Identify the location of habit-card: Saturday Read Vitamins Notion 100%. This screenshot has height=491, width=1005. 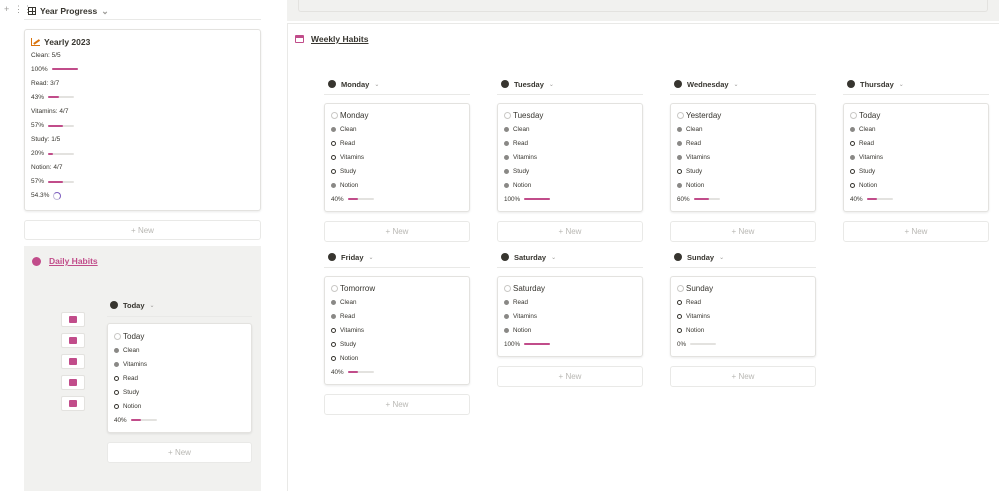
(570, 316).